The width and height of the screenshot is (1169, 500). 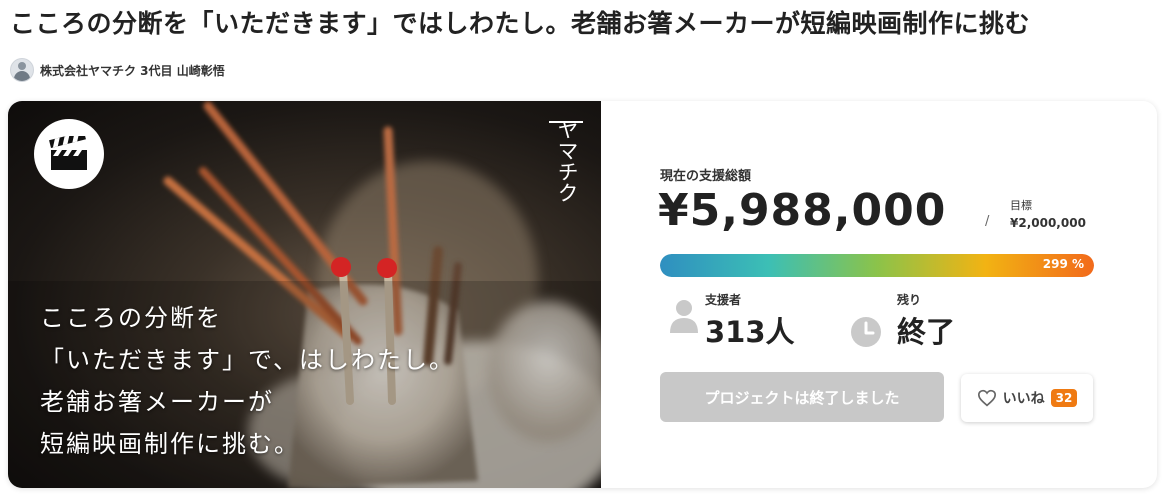 What do you see at coordinates (926, 332) in the screenshot?
I see `remaining-value: 終了` at bounding box center [926, 332].